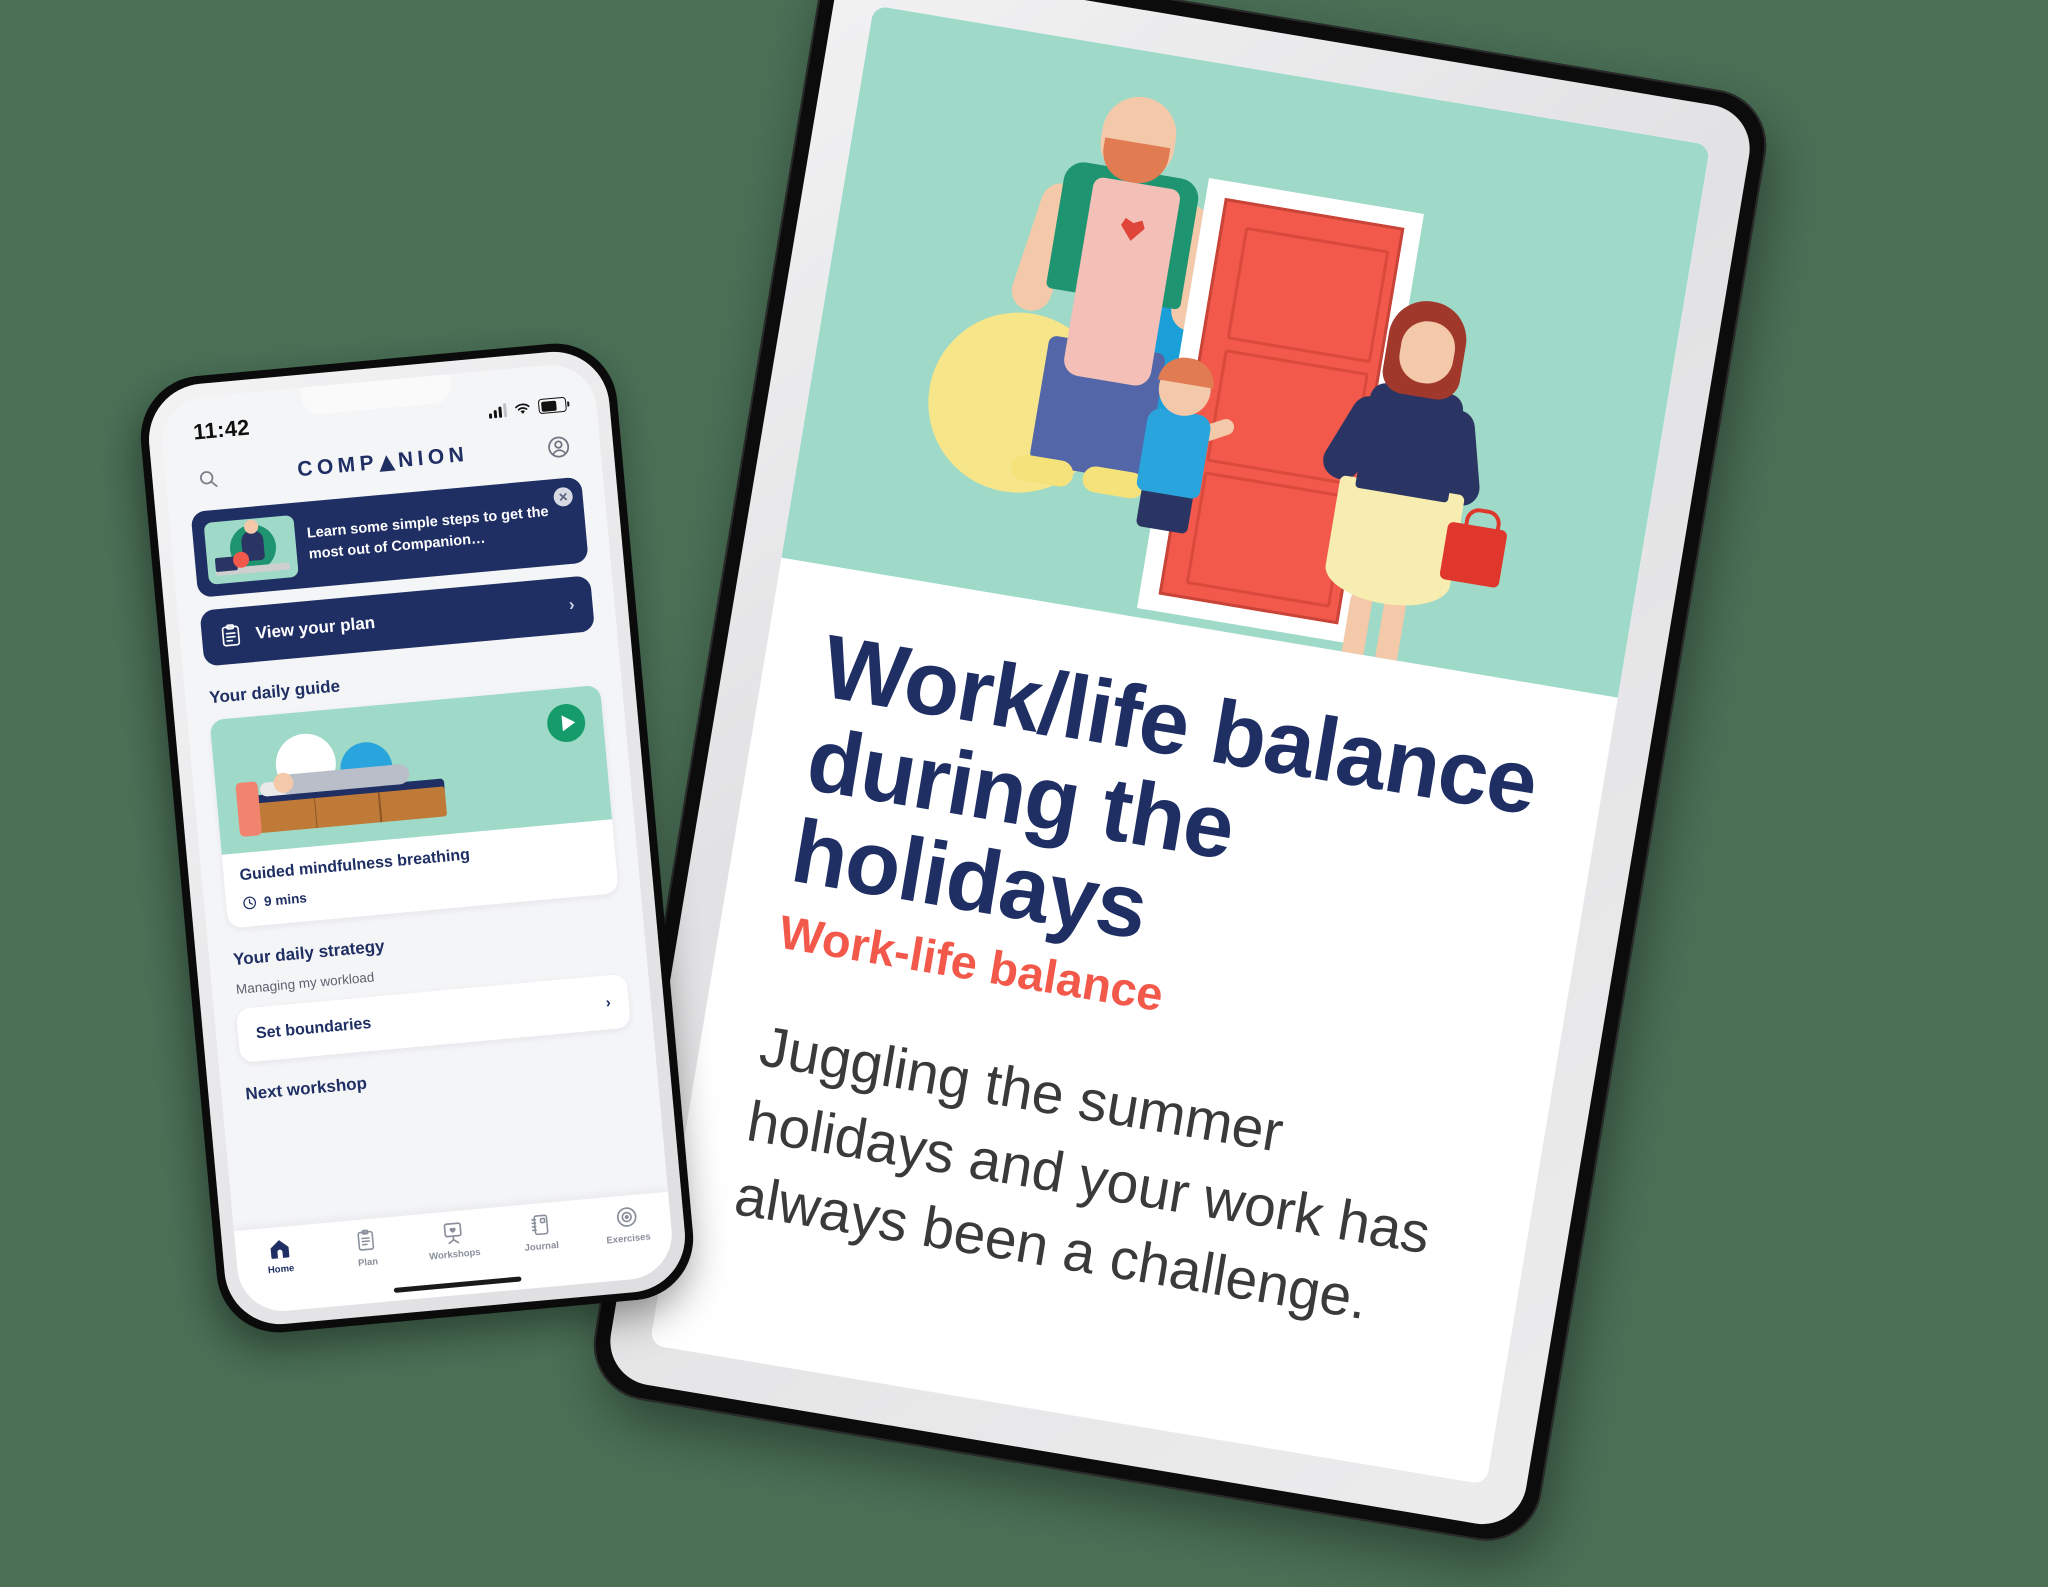 This screenshot has width=2048, height=1587. Describe the element at coordinates (542, 1246) in the screenshot. I see `tab-journal-label: Journal` at that location.